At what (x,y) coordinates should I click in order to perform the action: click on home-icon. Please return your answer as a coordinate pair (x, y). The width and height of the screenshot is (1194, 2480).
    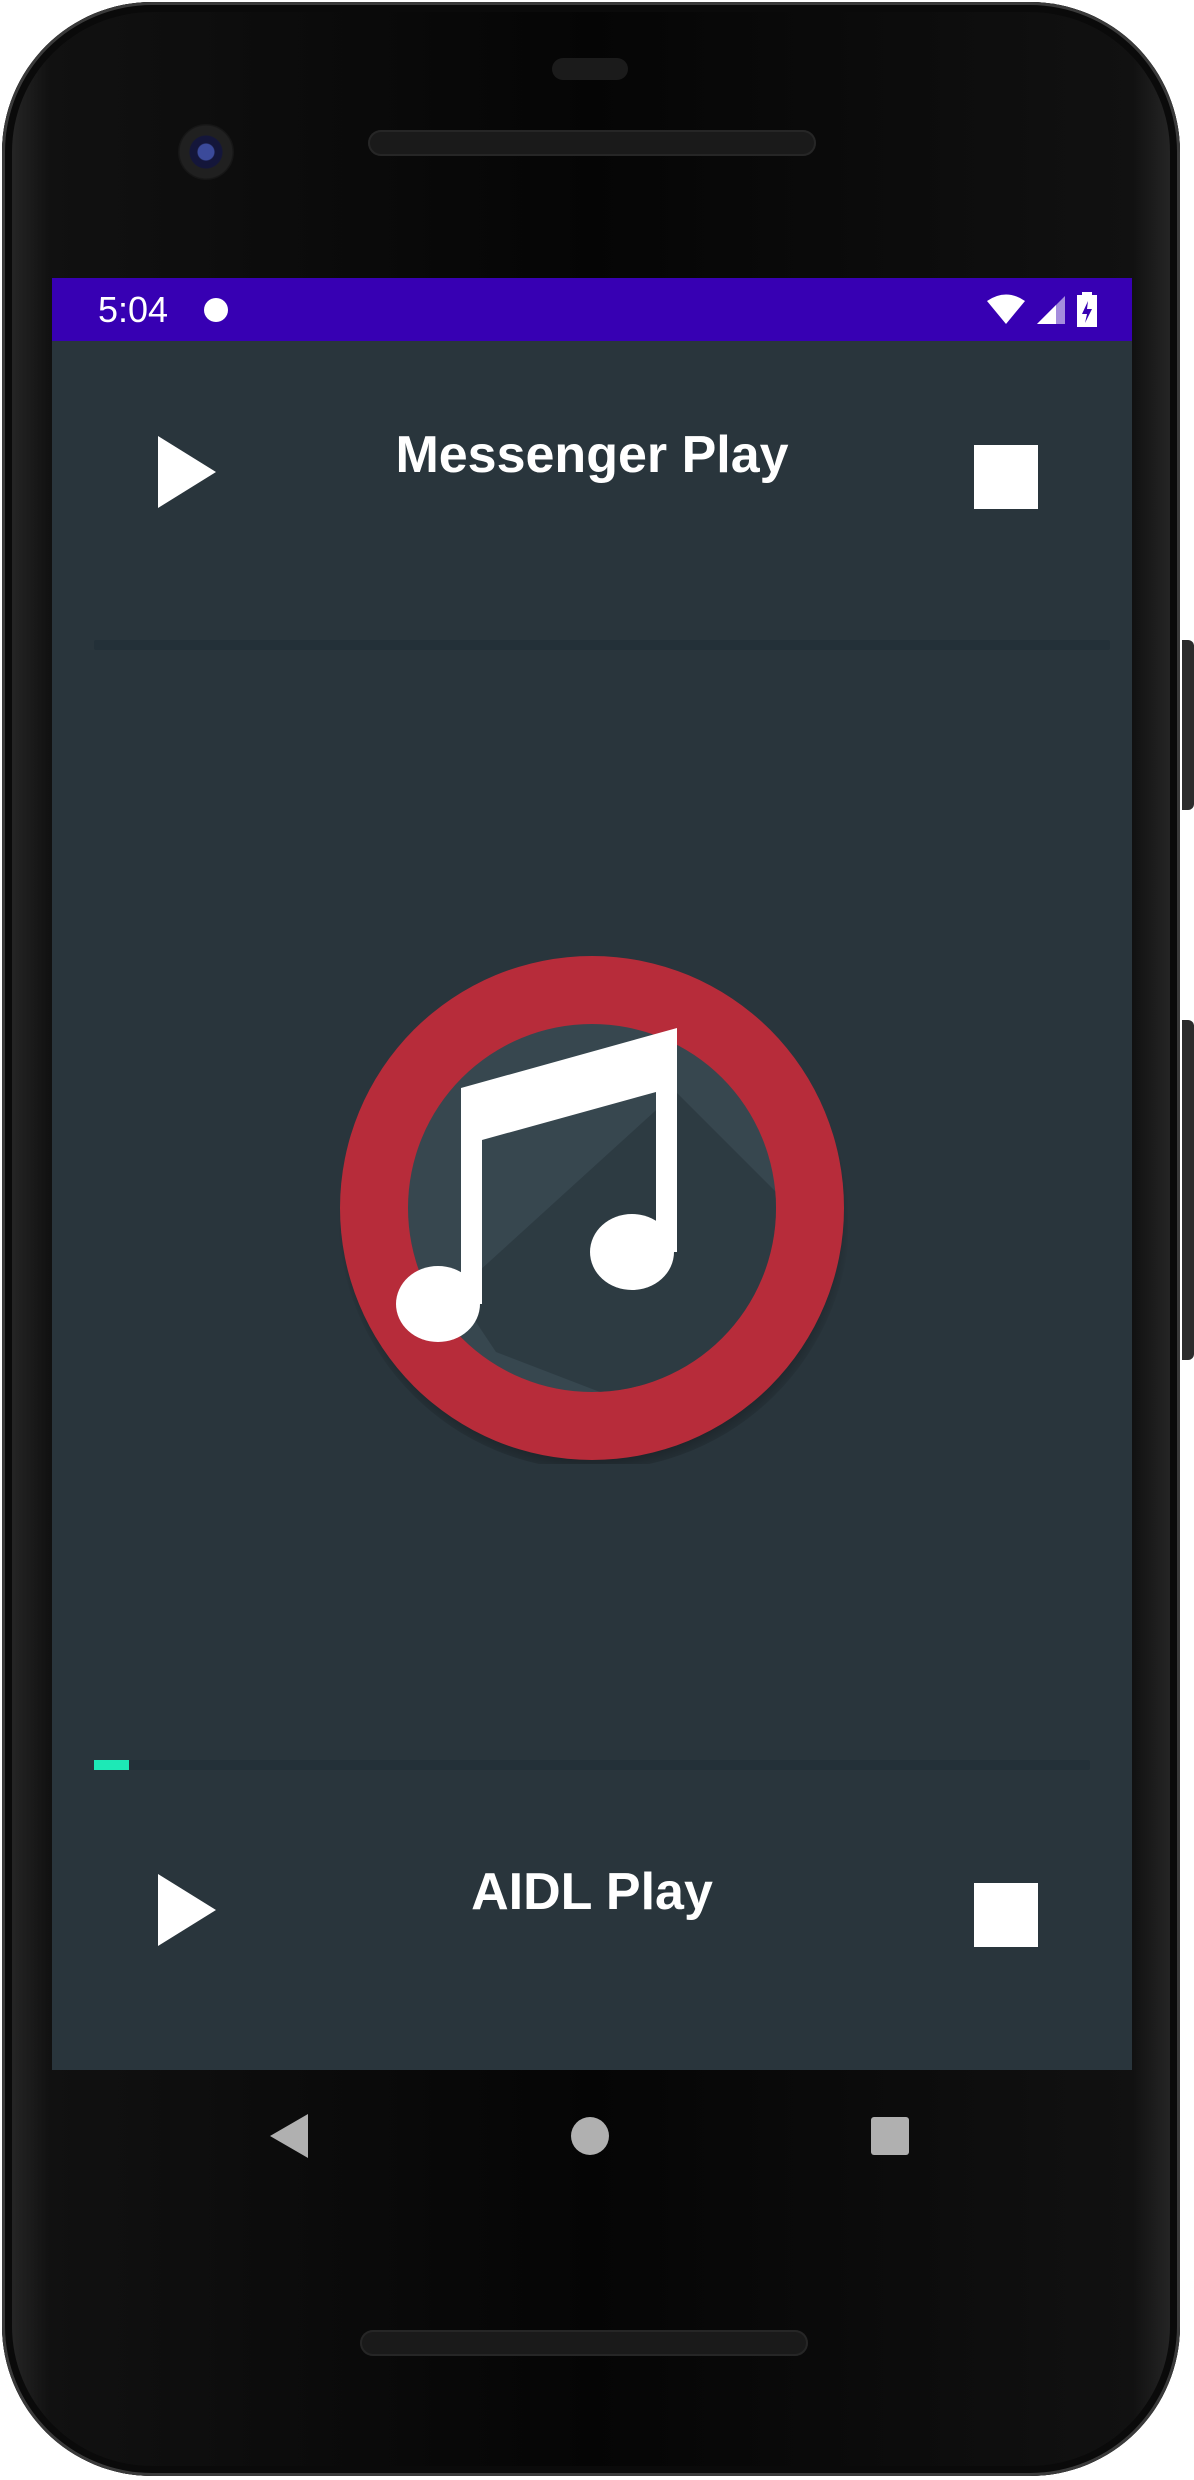
    Looking at the image, I should click on (590, 2136).